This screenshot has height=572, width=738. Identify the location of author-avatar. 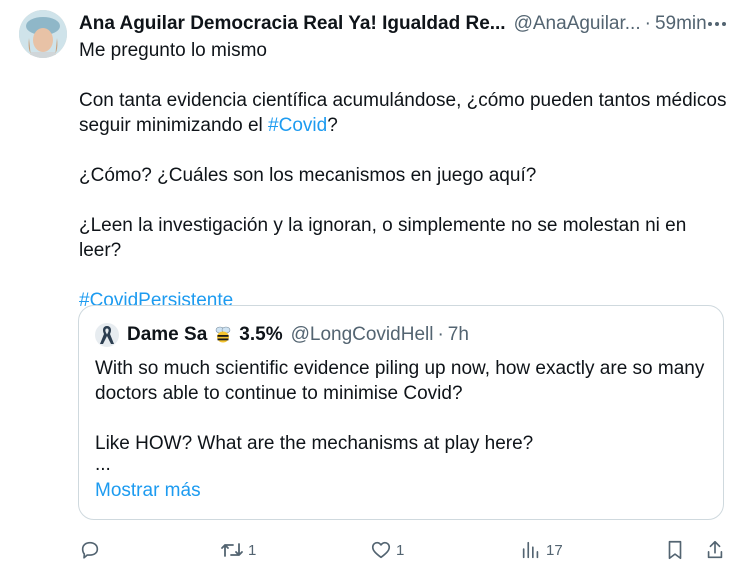
(43, 34).